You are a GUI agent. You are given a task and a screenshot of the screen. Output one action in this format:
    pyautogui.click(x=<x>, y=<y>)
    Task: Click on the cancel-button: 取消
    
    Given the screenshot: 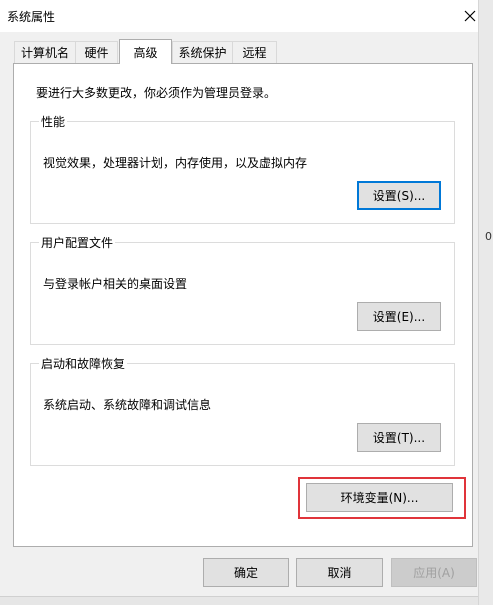 What is the action you would take?
    pyautogui.click(x=339, y=572)
    